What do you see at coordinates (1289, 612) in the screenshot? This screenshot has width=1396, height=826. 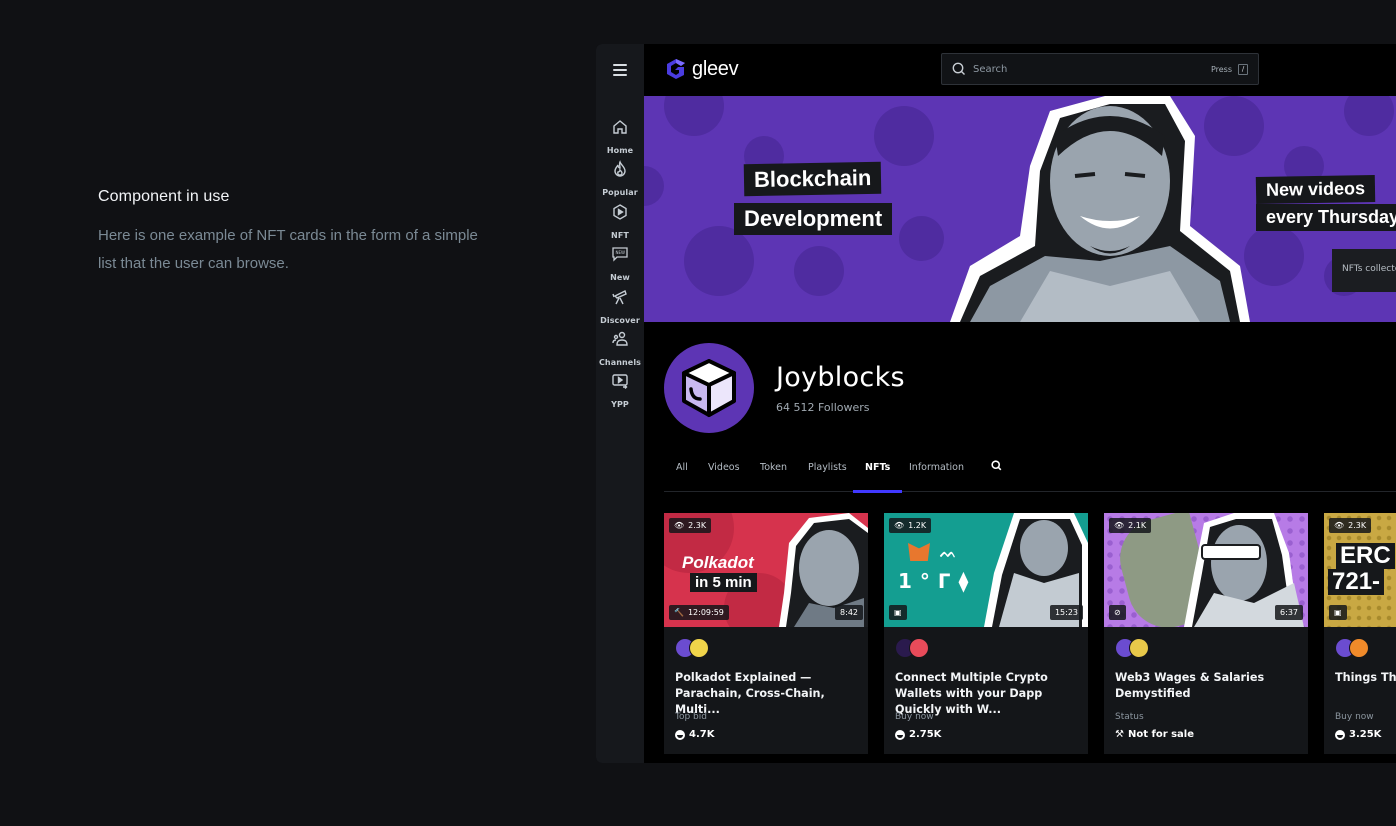 I see `duration-badge: 6:37` at bounding box center [1289, 612].